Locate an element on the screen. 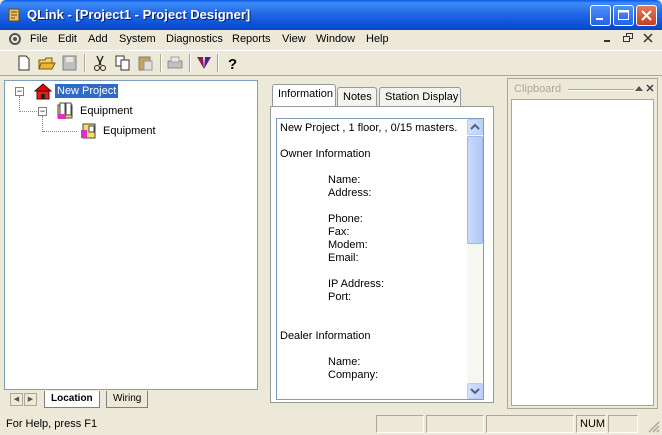 The height and width of the screenshot is (435, 662). tree-tabs: ◀ ▶ Location Wiring is located at coordinates (131, 400).